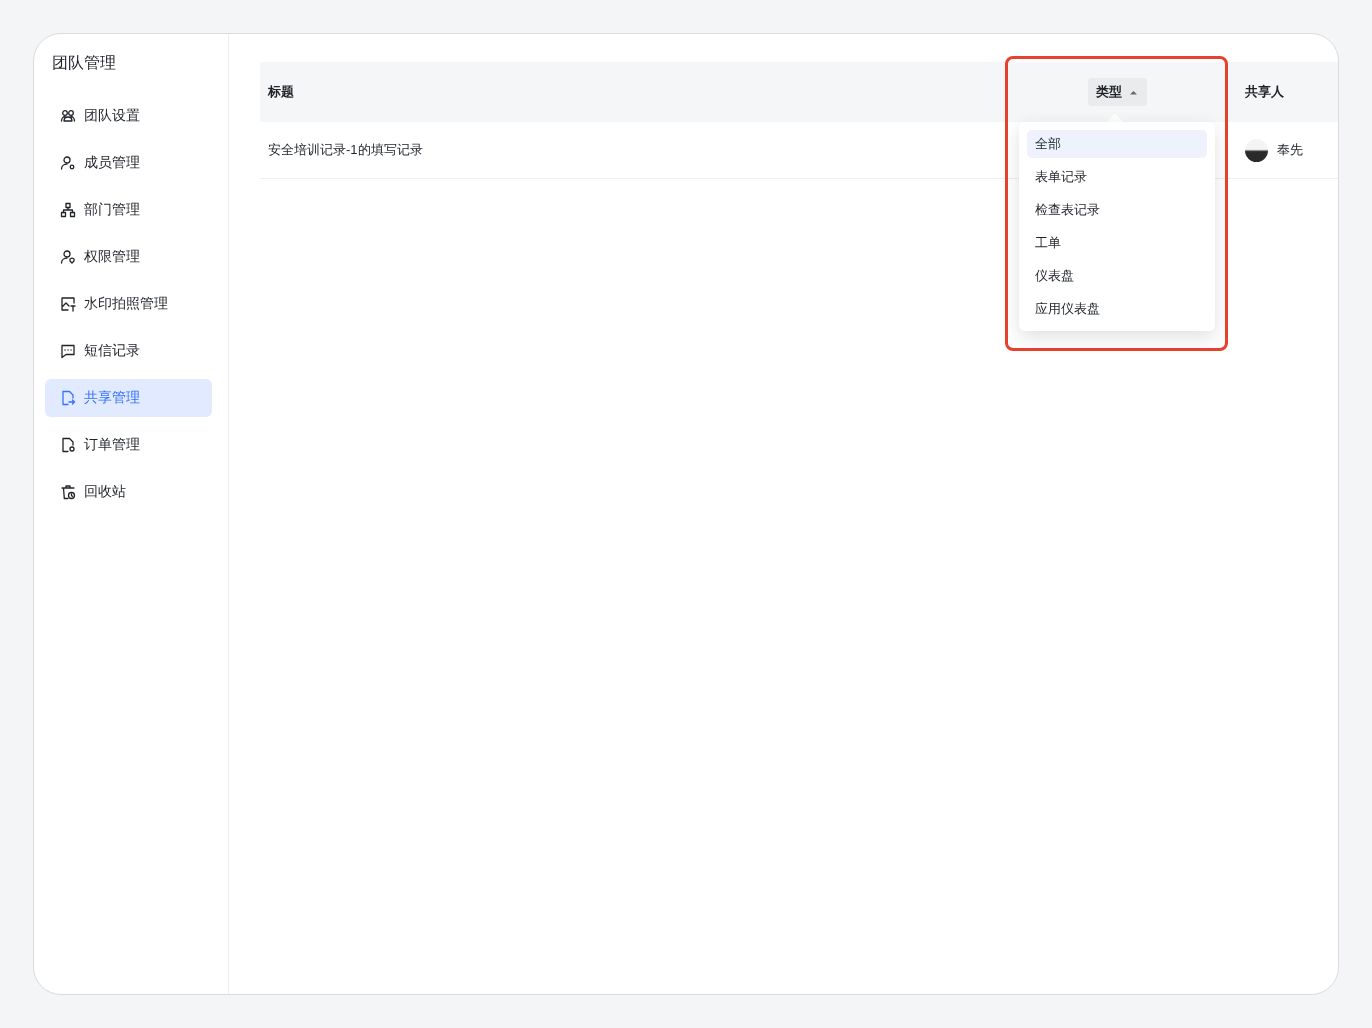 Image resolution: width=1372 pixels, height=1028 pixels. What do you see at coordinates (1117, 144) in the screenshot?
I see `dropdown-option: 全部` at bounding box center [1117, 144].